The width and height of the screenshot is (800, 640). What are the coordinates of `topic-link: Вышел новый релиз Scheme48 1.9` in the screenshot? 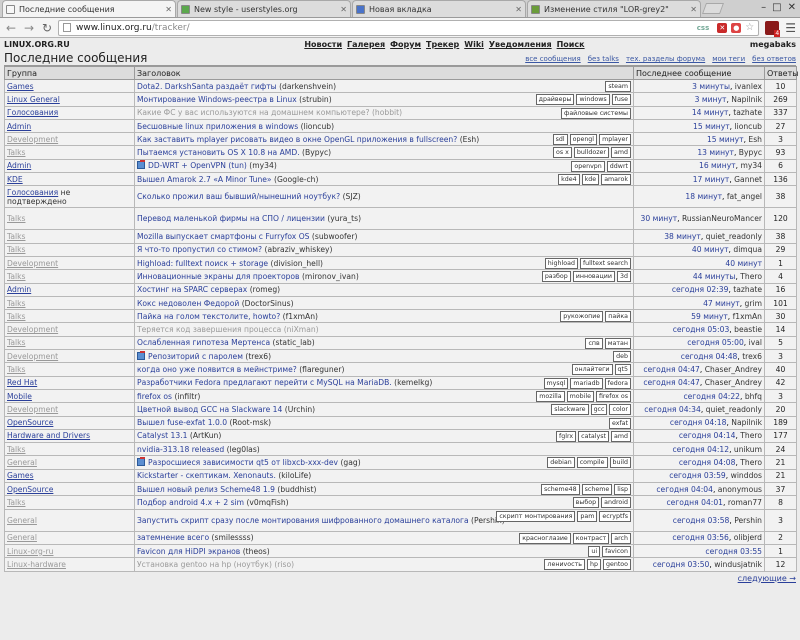 It's located at (206, 489).